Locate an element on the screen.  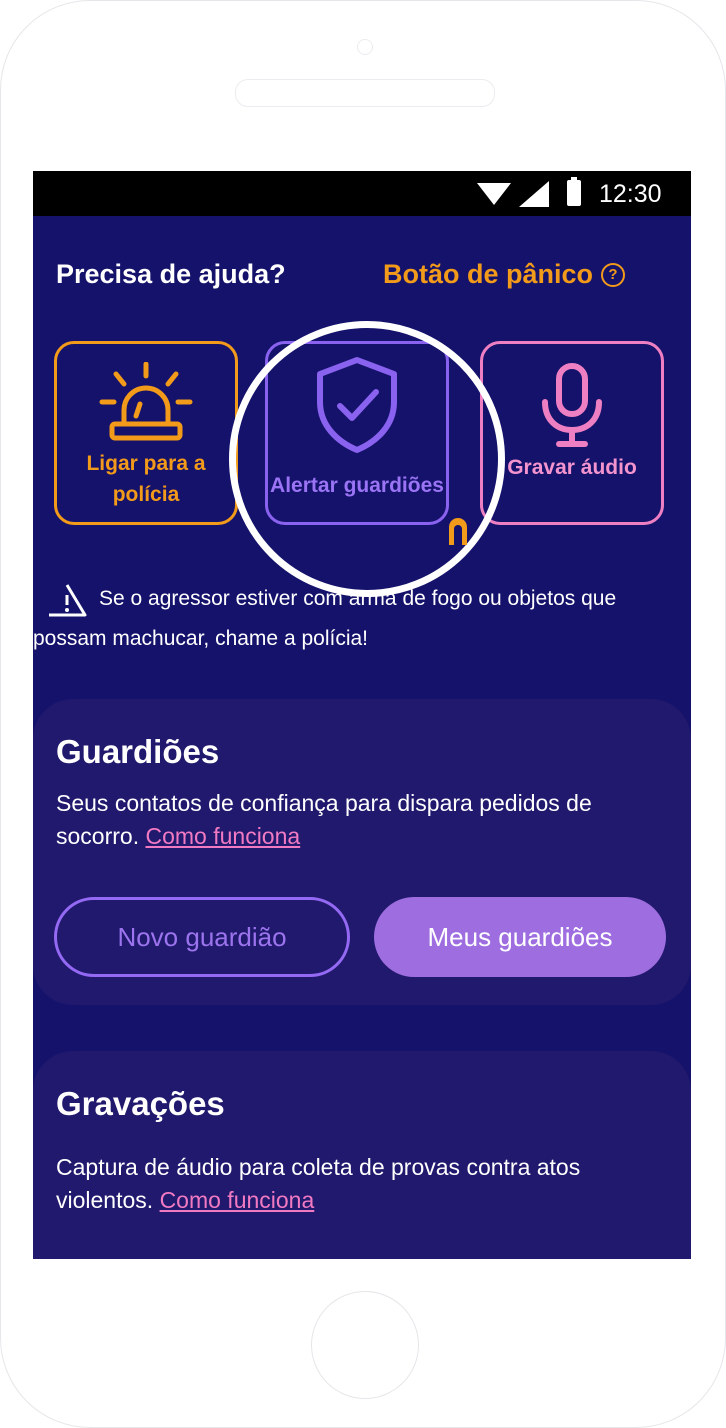
panic-button-label: Botão de pânico is located at coordinates (488, 274).